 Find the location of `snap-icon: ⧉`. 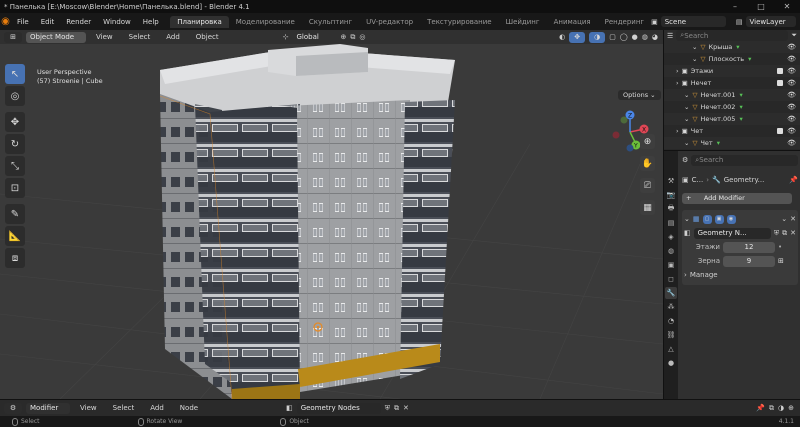

snap-icon: ⧉ is located at coordinates (352, 37).